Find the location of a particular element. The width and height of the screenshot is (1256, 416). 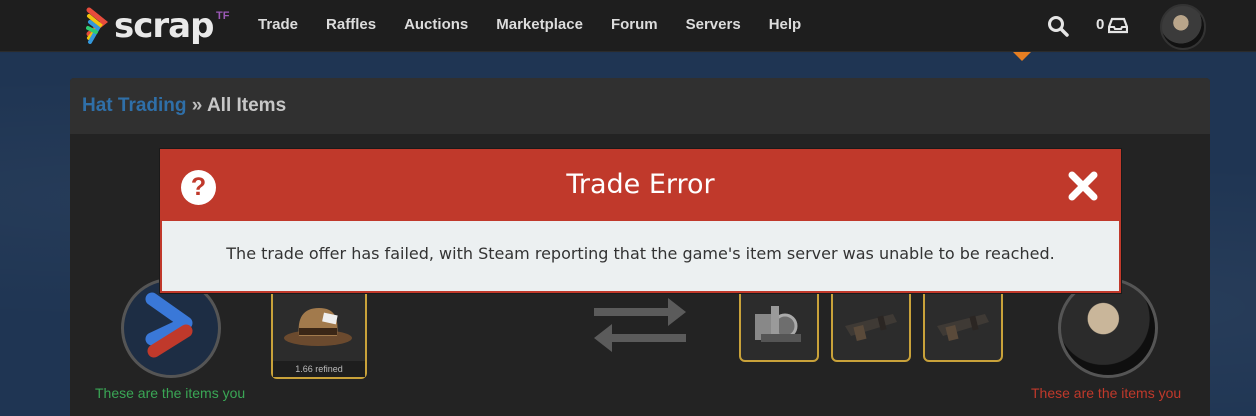

nav-item-raffles: Raffles is located at coordinates (351, 24).